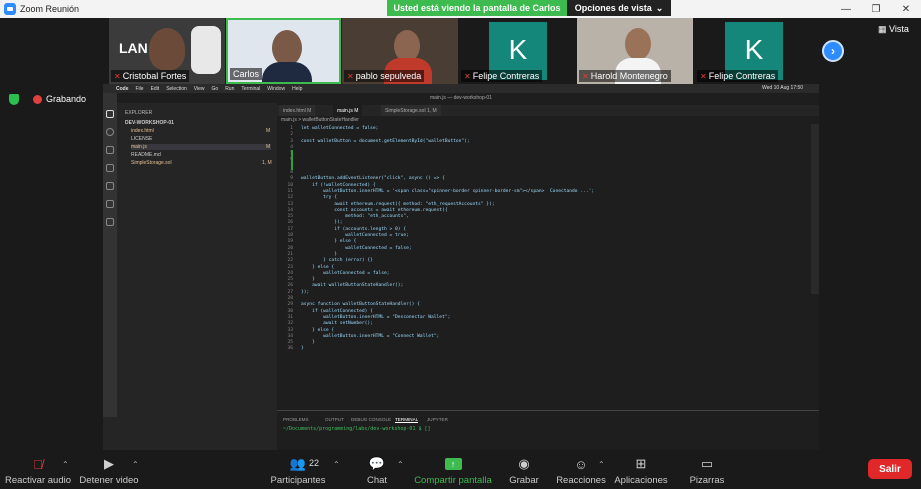  What do you see at coordinates (206, 50) in the screenshot?
I see `map-graphic` at bounding box center [206, 50].